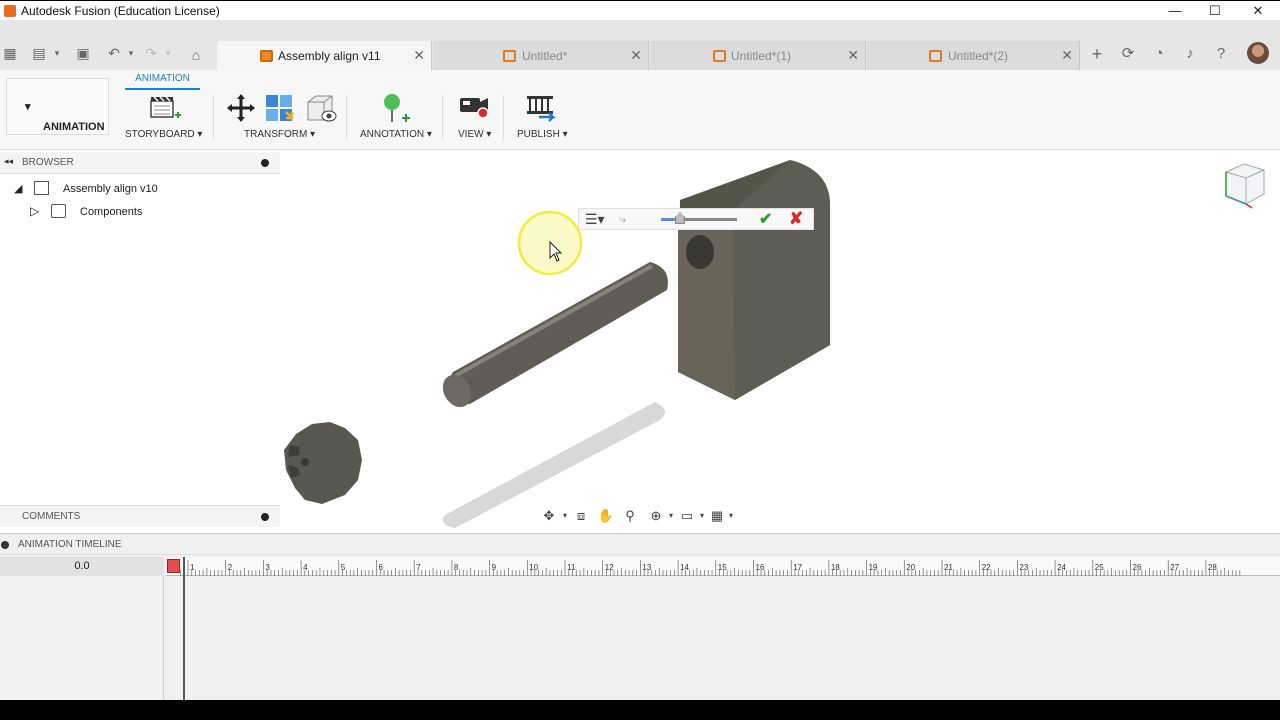  I want to click on storyboard-menu: STORYBOARD ▾, so click(163, 134).